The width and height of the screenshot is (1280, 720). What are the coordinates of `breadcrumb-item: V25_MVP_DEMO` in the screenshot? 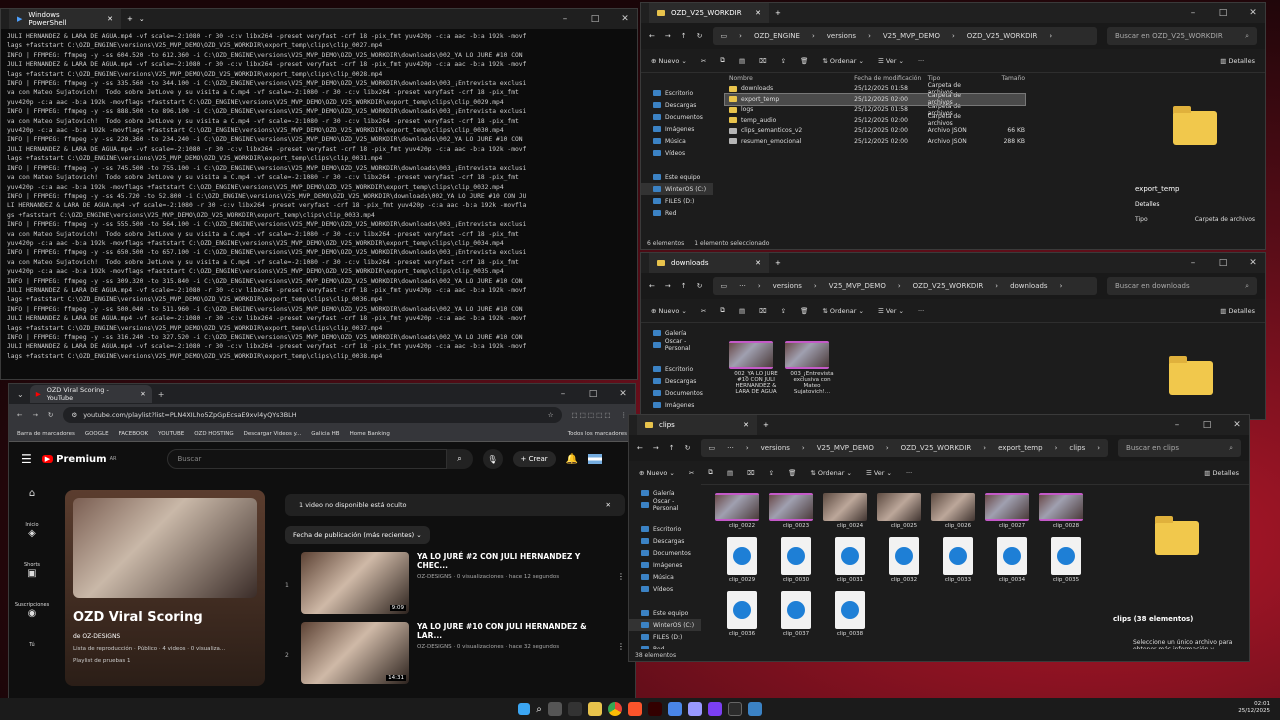 It's located at (857, 286).